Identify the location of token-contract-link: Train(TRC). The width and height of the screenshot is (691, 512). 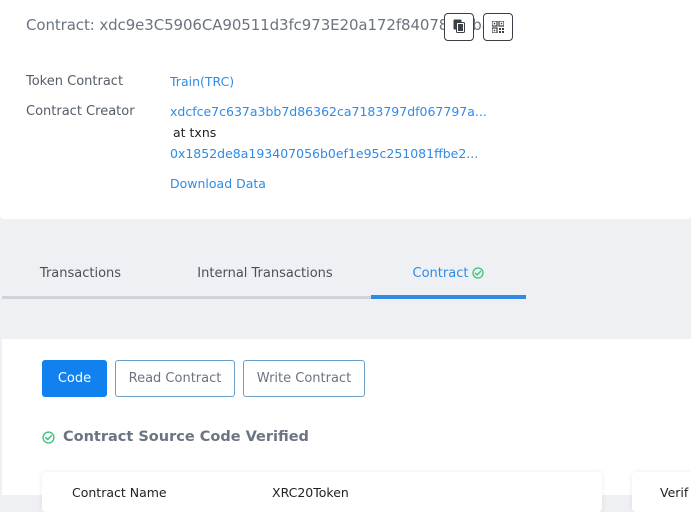
(202, 81).